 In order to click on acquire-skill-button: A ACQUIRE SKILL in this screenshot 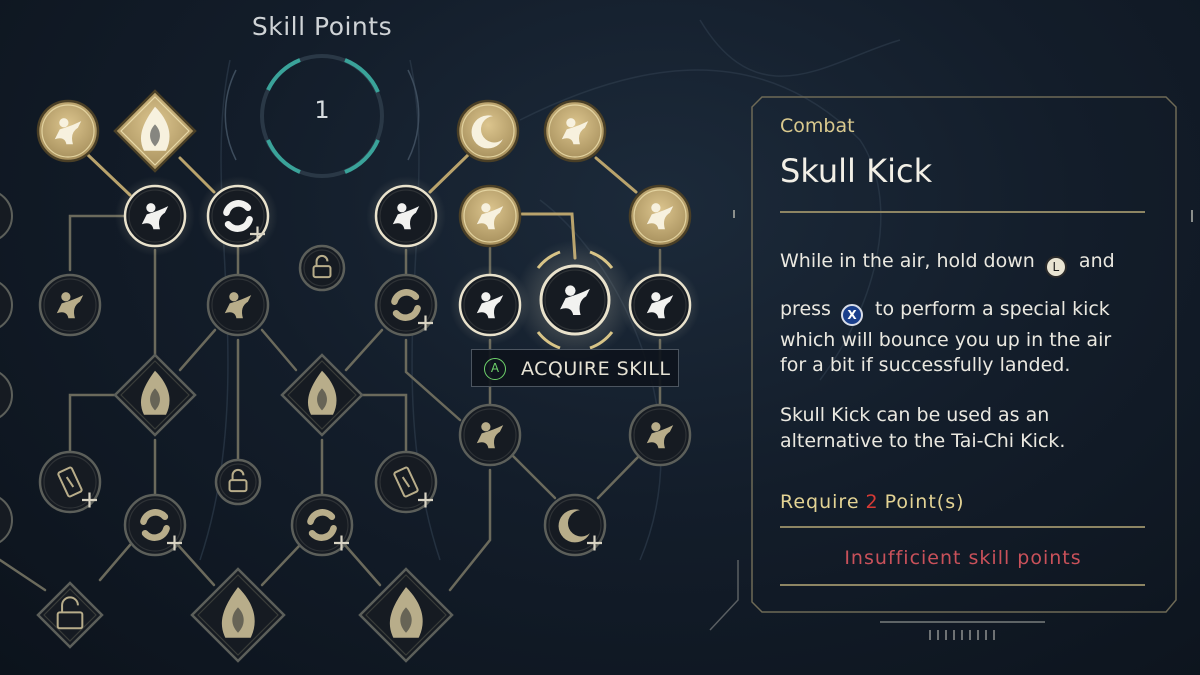, I will do `click(575, 368)`.